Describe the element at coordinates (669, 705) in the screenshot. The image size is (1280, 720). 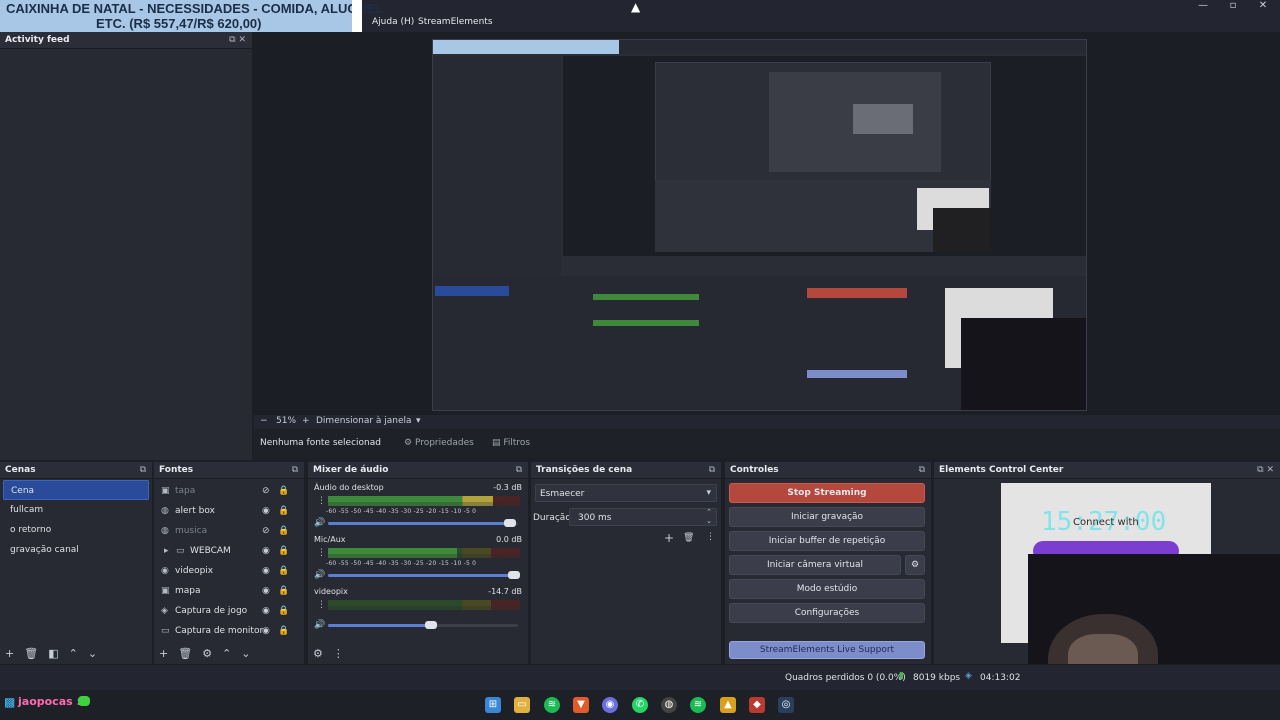
I see `obs-icon: ◍` at that location.